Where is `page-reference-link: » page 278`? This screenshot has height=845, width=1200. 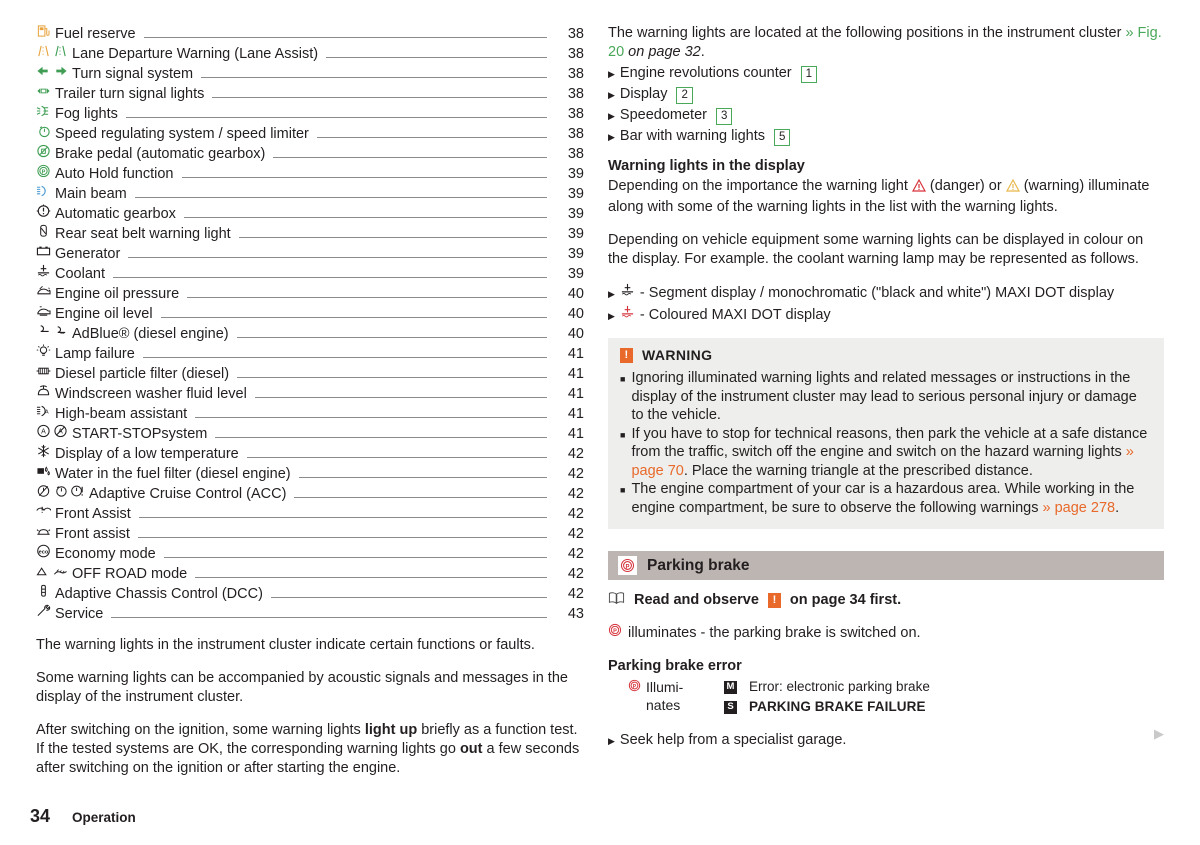
page-reference-link: » page 278 is located at coordinates (1079, 508).